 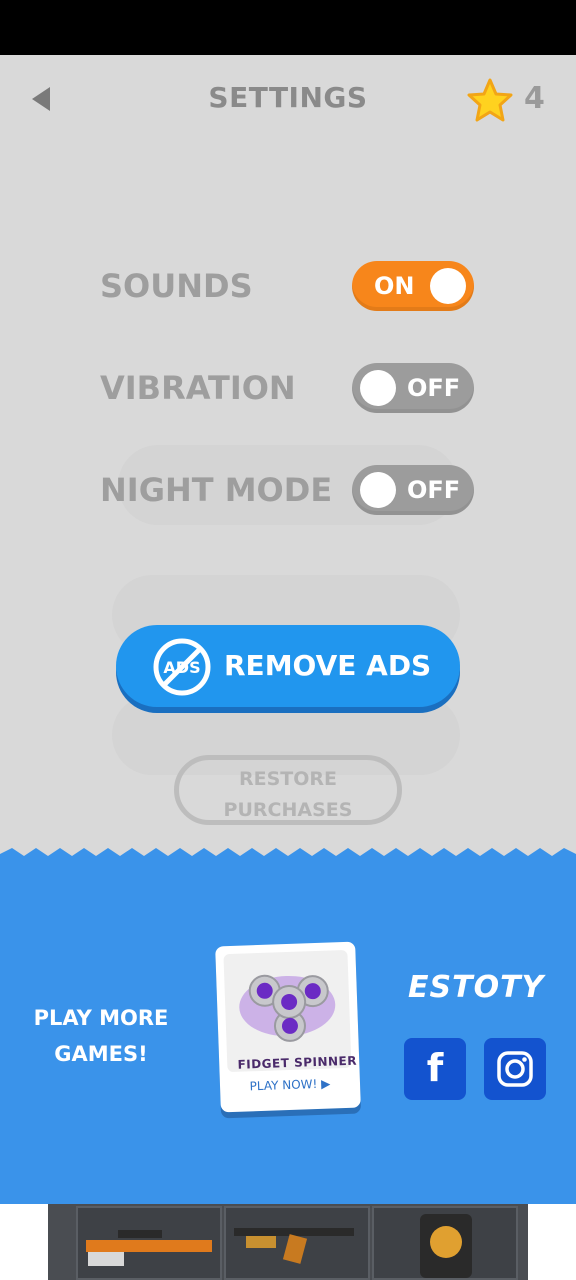 I want to click on ad-image-pack, so click(x=445, y=1243).